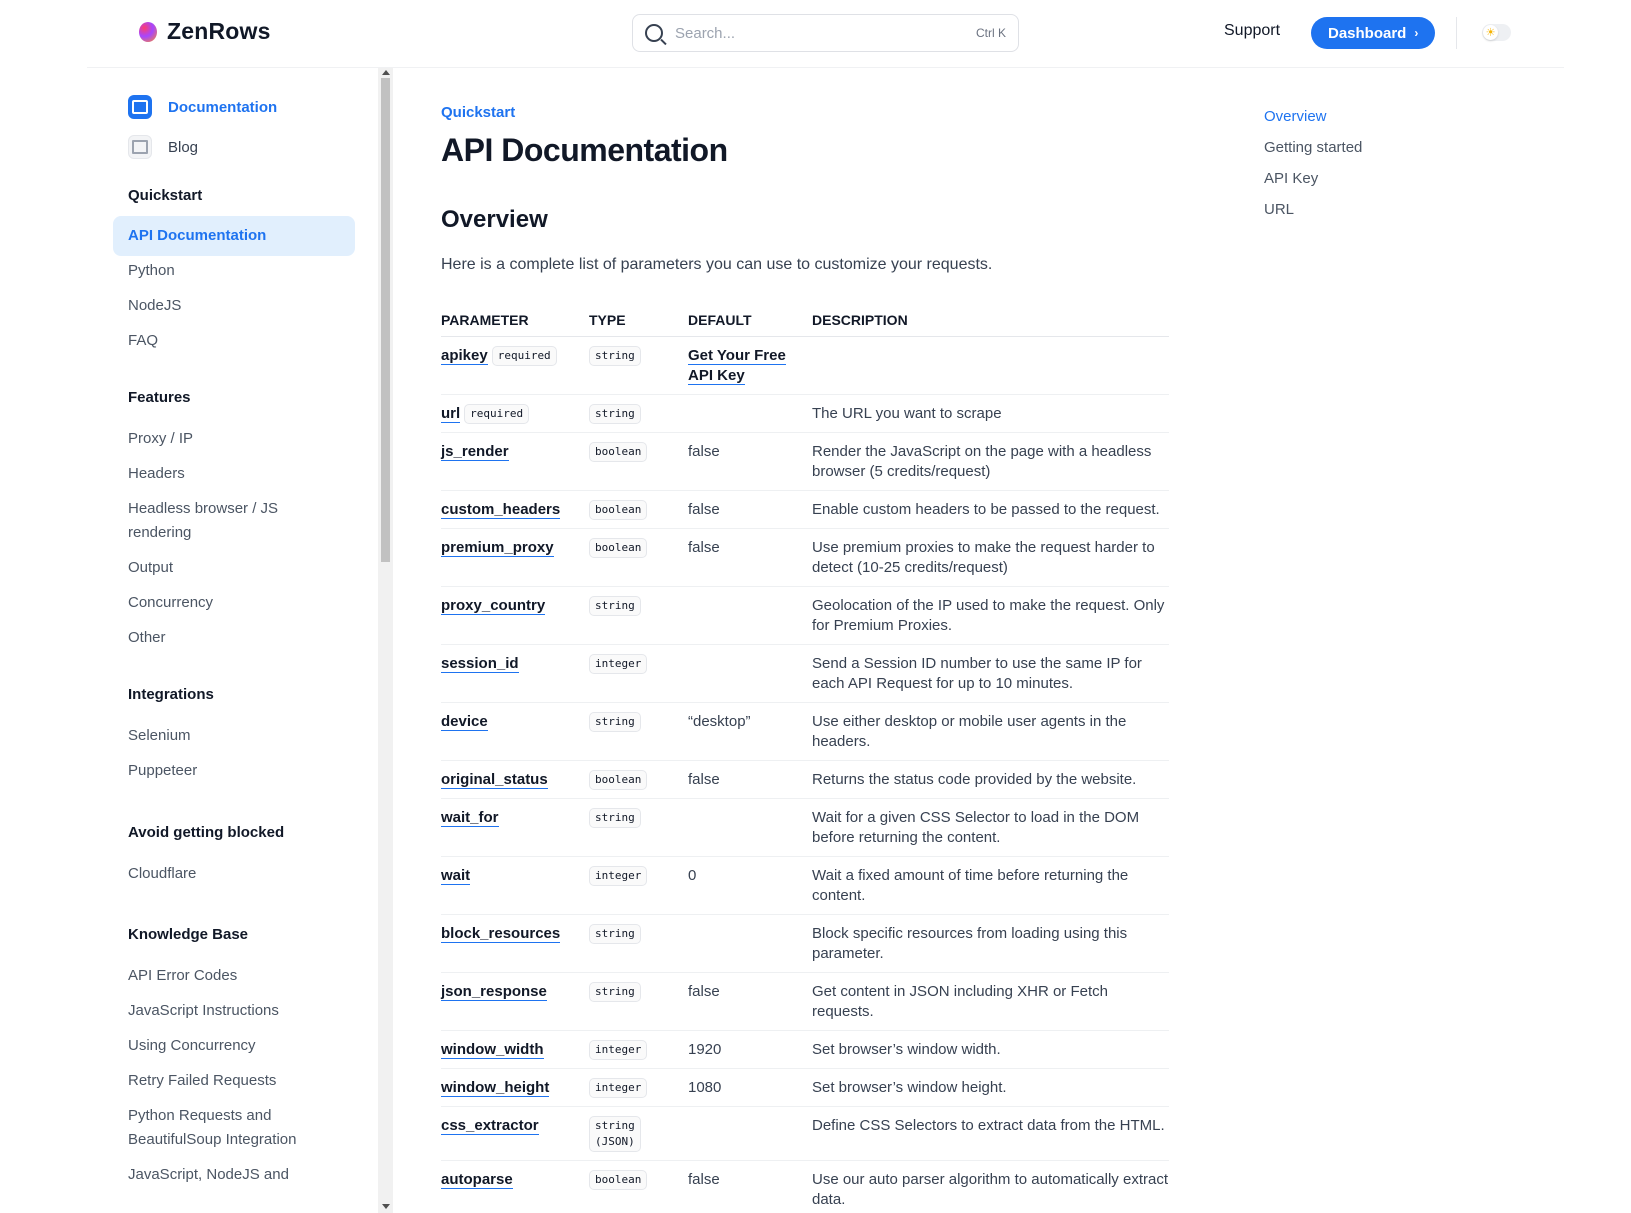 Image resolution: width=1631 pixels, height=1213 pixels. I want to click on sidebar-item-retry-failed-requests: Retry Failed Requests, so click(234, 1081).